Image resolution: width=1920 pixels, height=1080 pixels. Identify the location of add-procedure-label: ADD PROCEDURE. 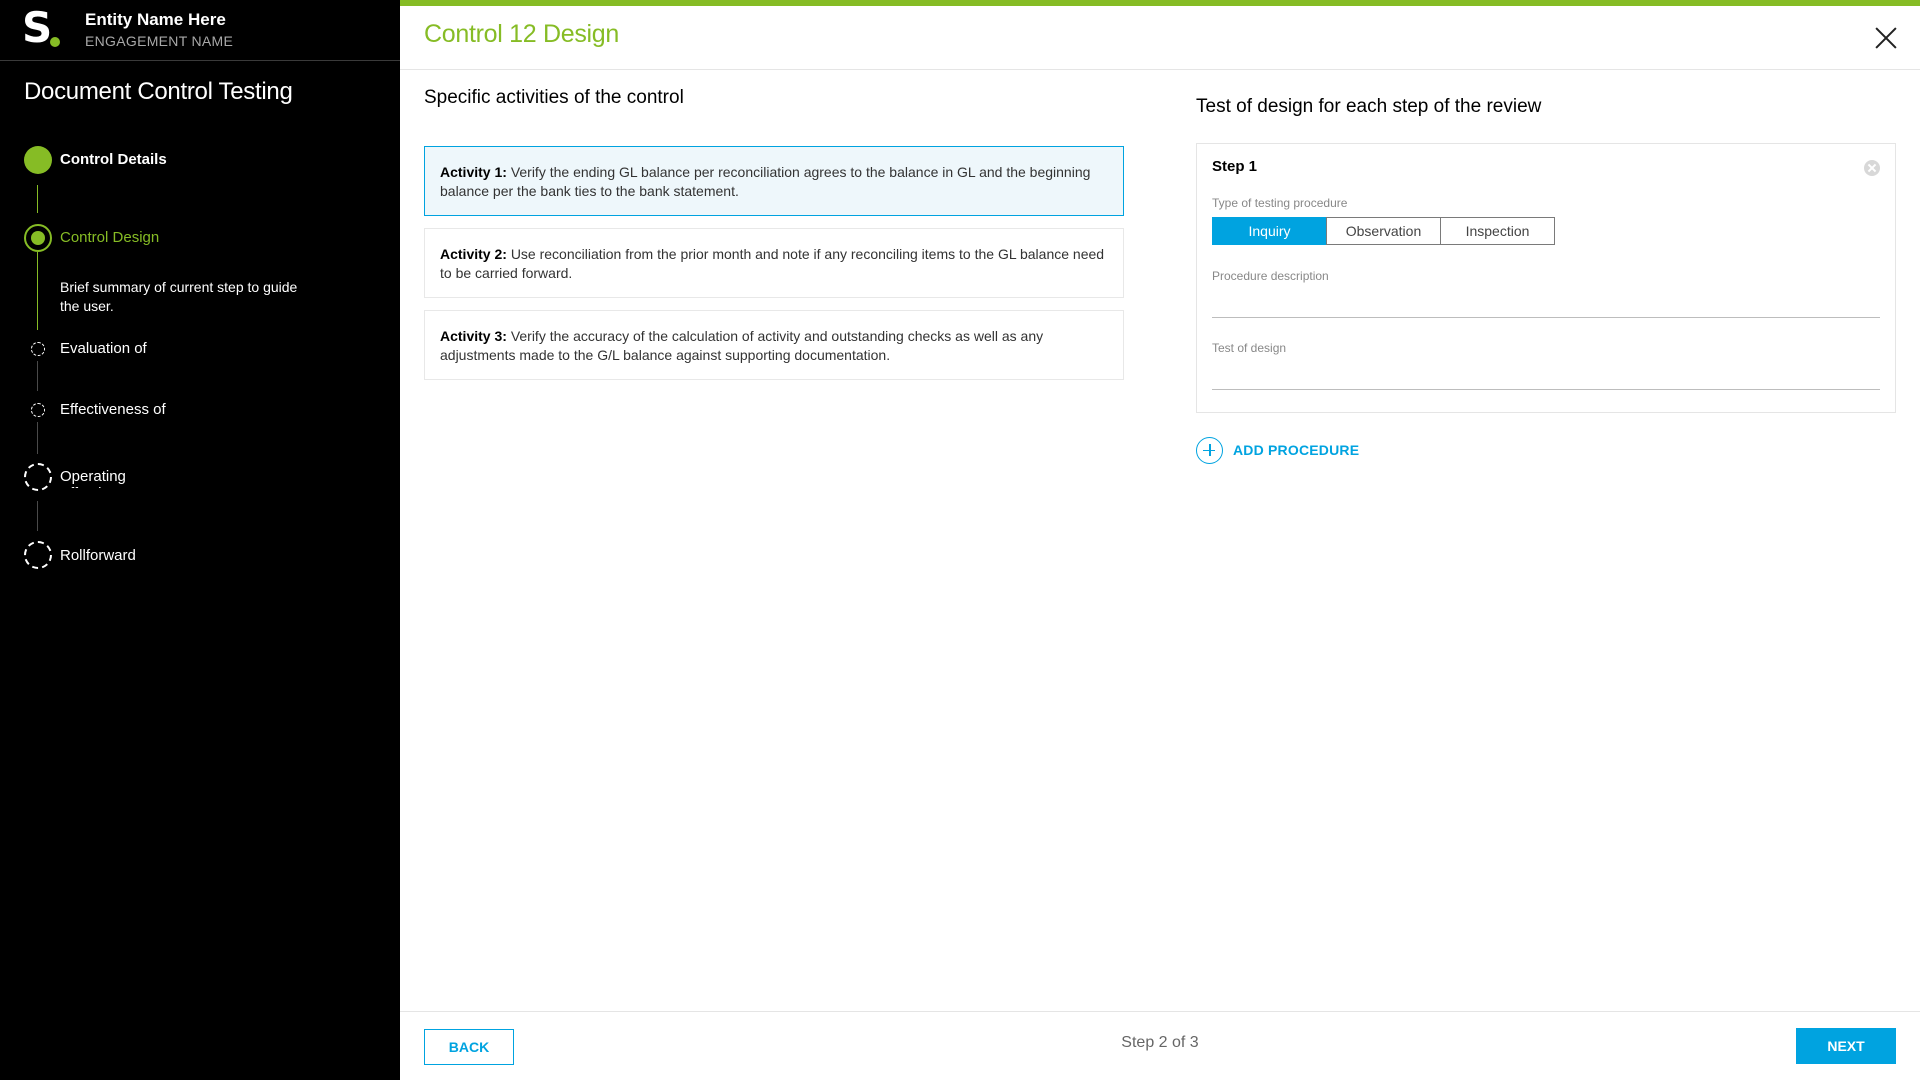
(1296, 450).